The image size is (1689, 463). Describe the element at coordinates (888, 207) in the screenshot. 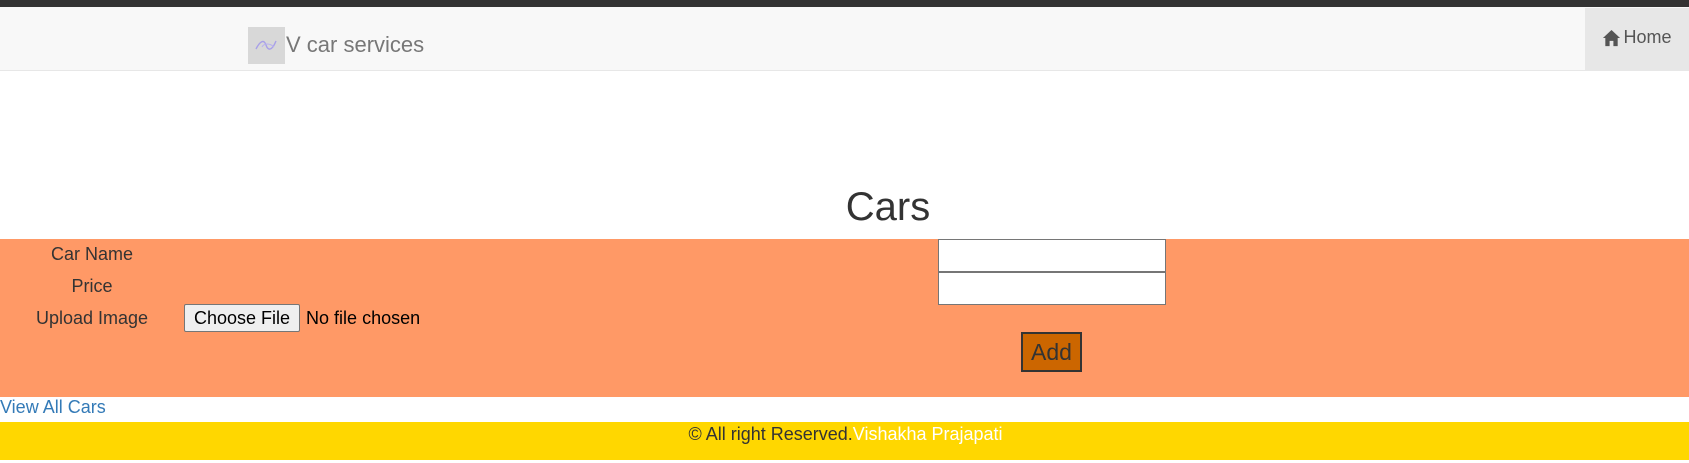

I see `page-title: Cars` at that location.